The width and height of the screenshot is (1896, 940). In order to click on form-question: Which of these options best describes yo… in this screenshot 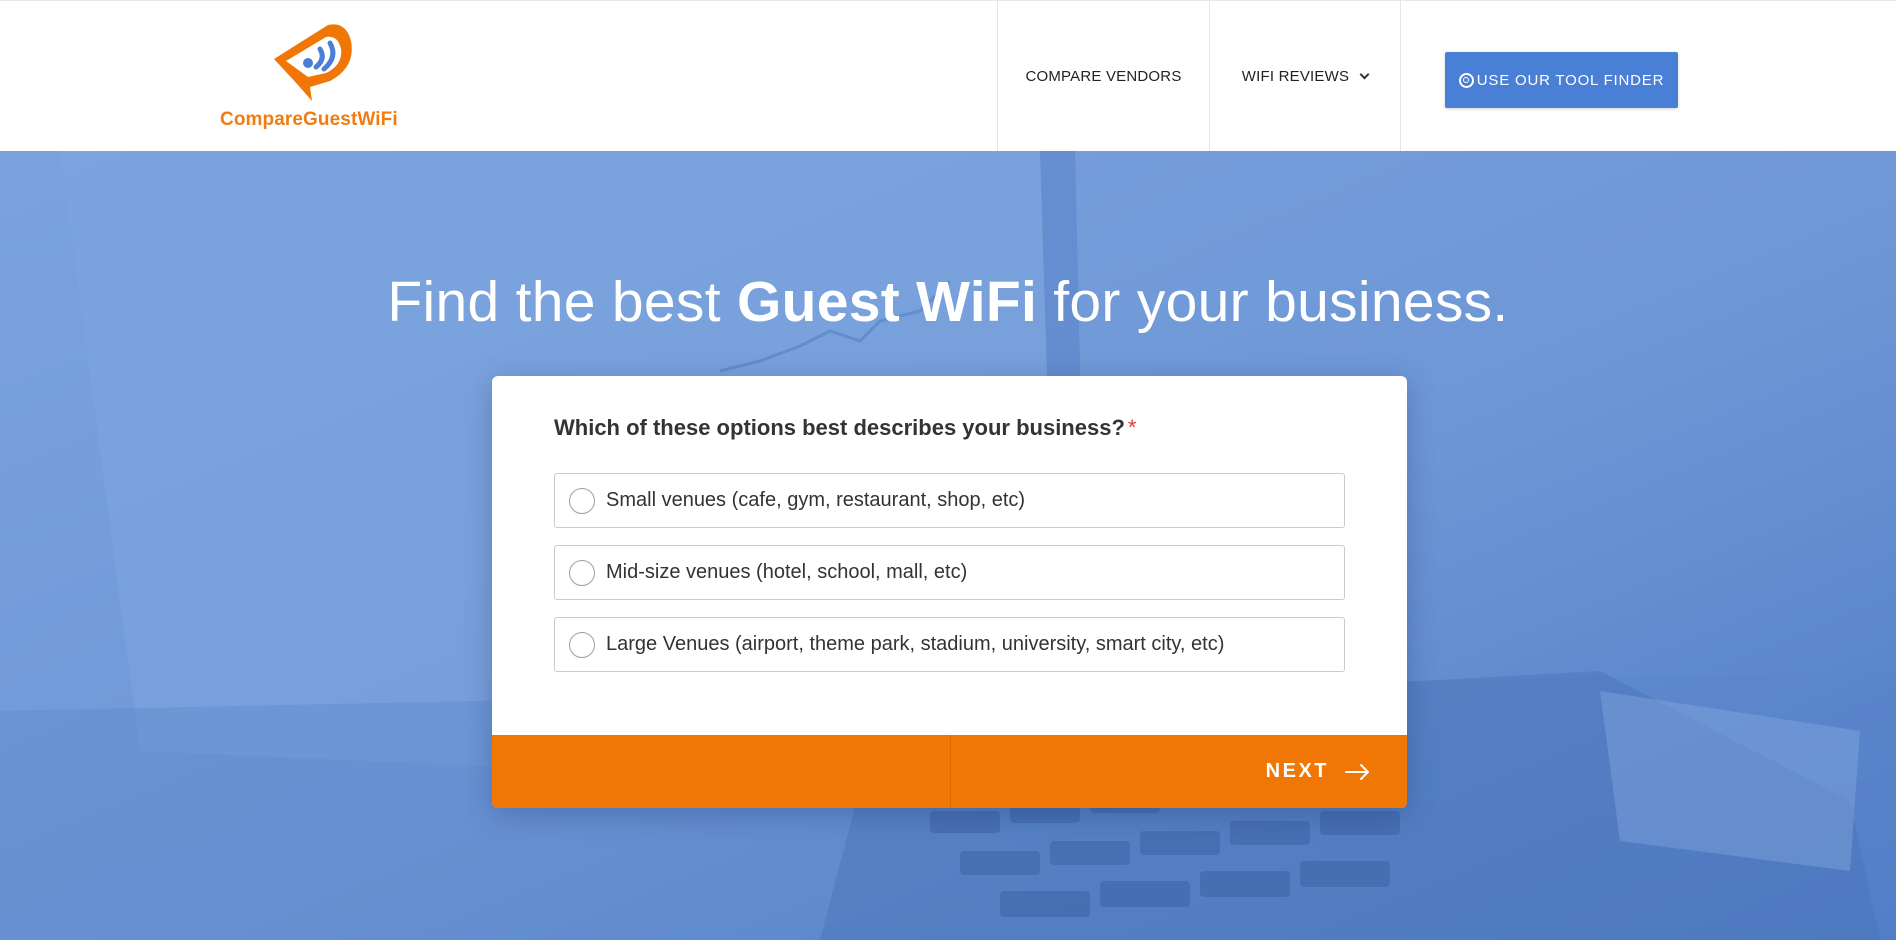, I will do `click(845, 428)`.